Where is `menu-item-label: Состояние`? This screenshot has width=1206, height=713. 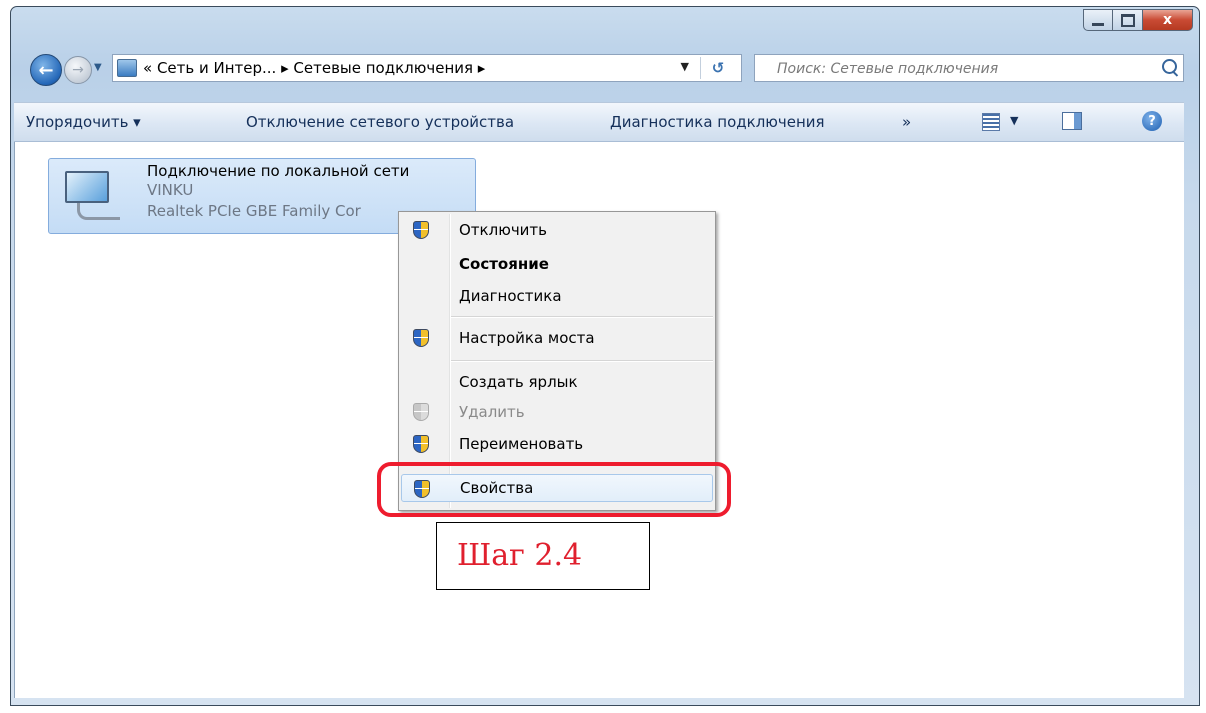
menu-item-label: Состояние is located at coordinates (504, 264).